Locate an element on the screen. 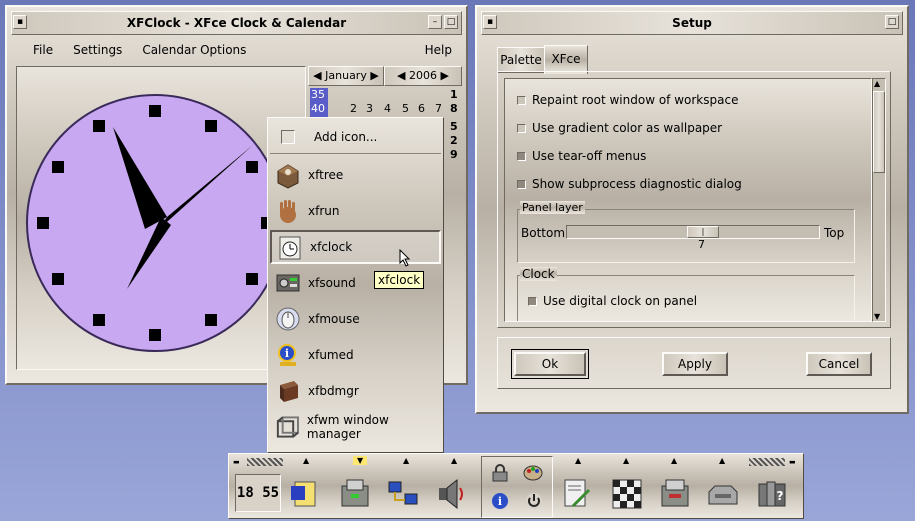 This screenshot has height=521, width=915. book-icon is located at coordinates (289, 391).